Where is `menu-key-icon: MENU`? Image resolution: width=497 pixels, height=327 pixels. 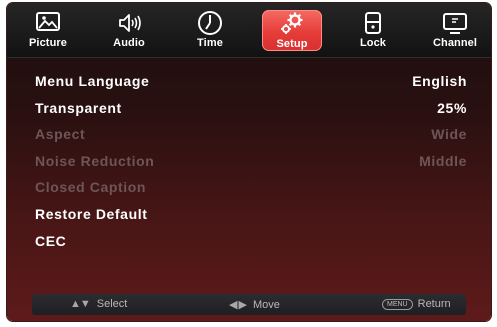 menu-key-icon: MENU is located at coordinates (397, 304).